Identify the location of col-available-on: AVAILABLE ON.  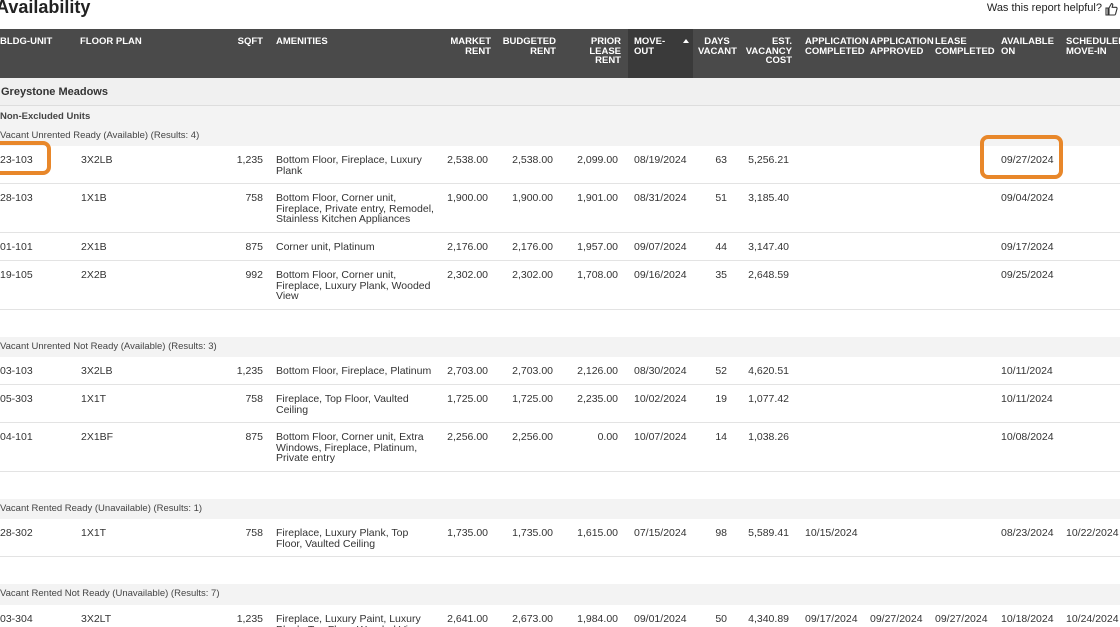
(1027, 46).